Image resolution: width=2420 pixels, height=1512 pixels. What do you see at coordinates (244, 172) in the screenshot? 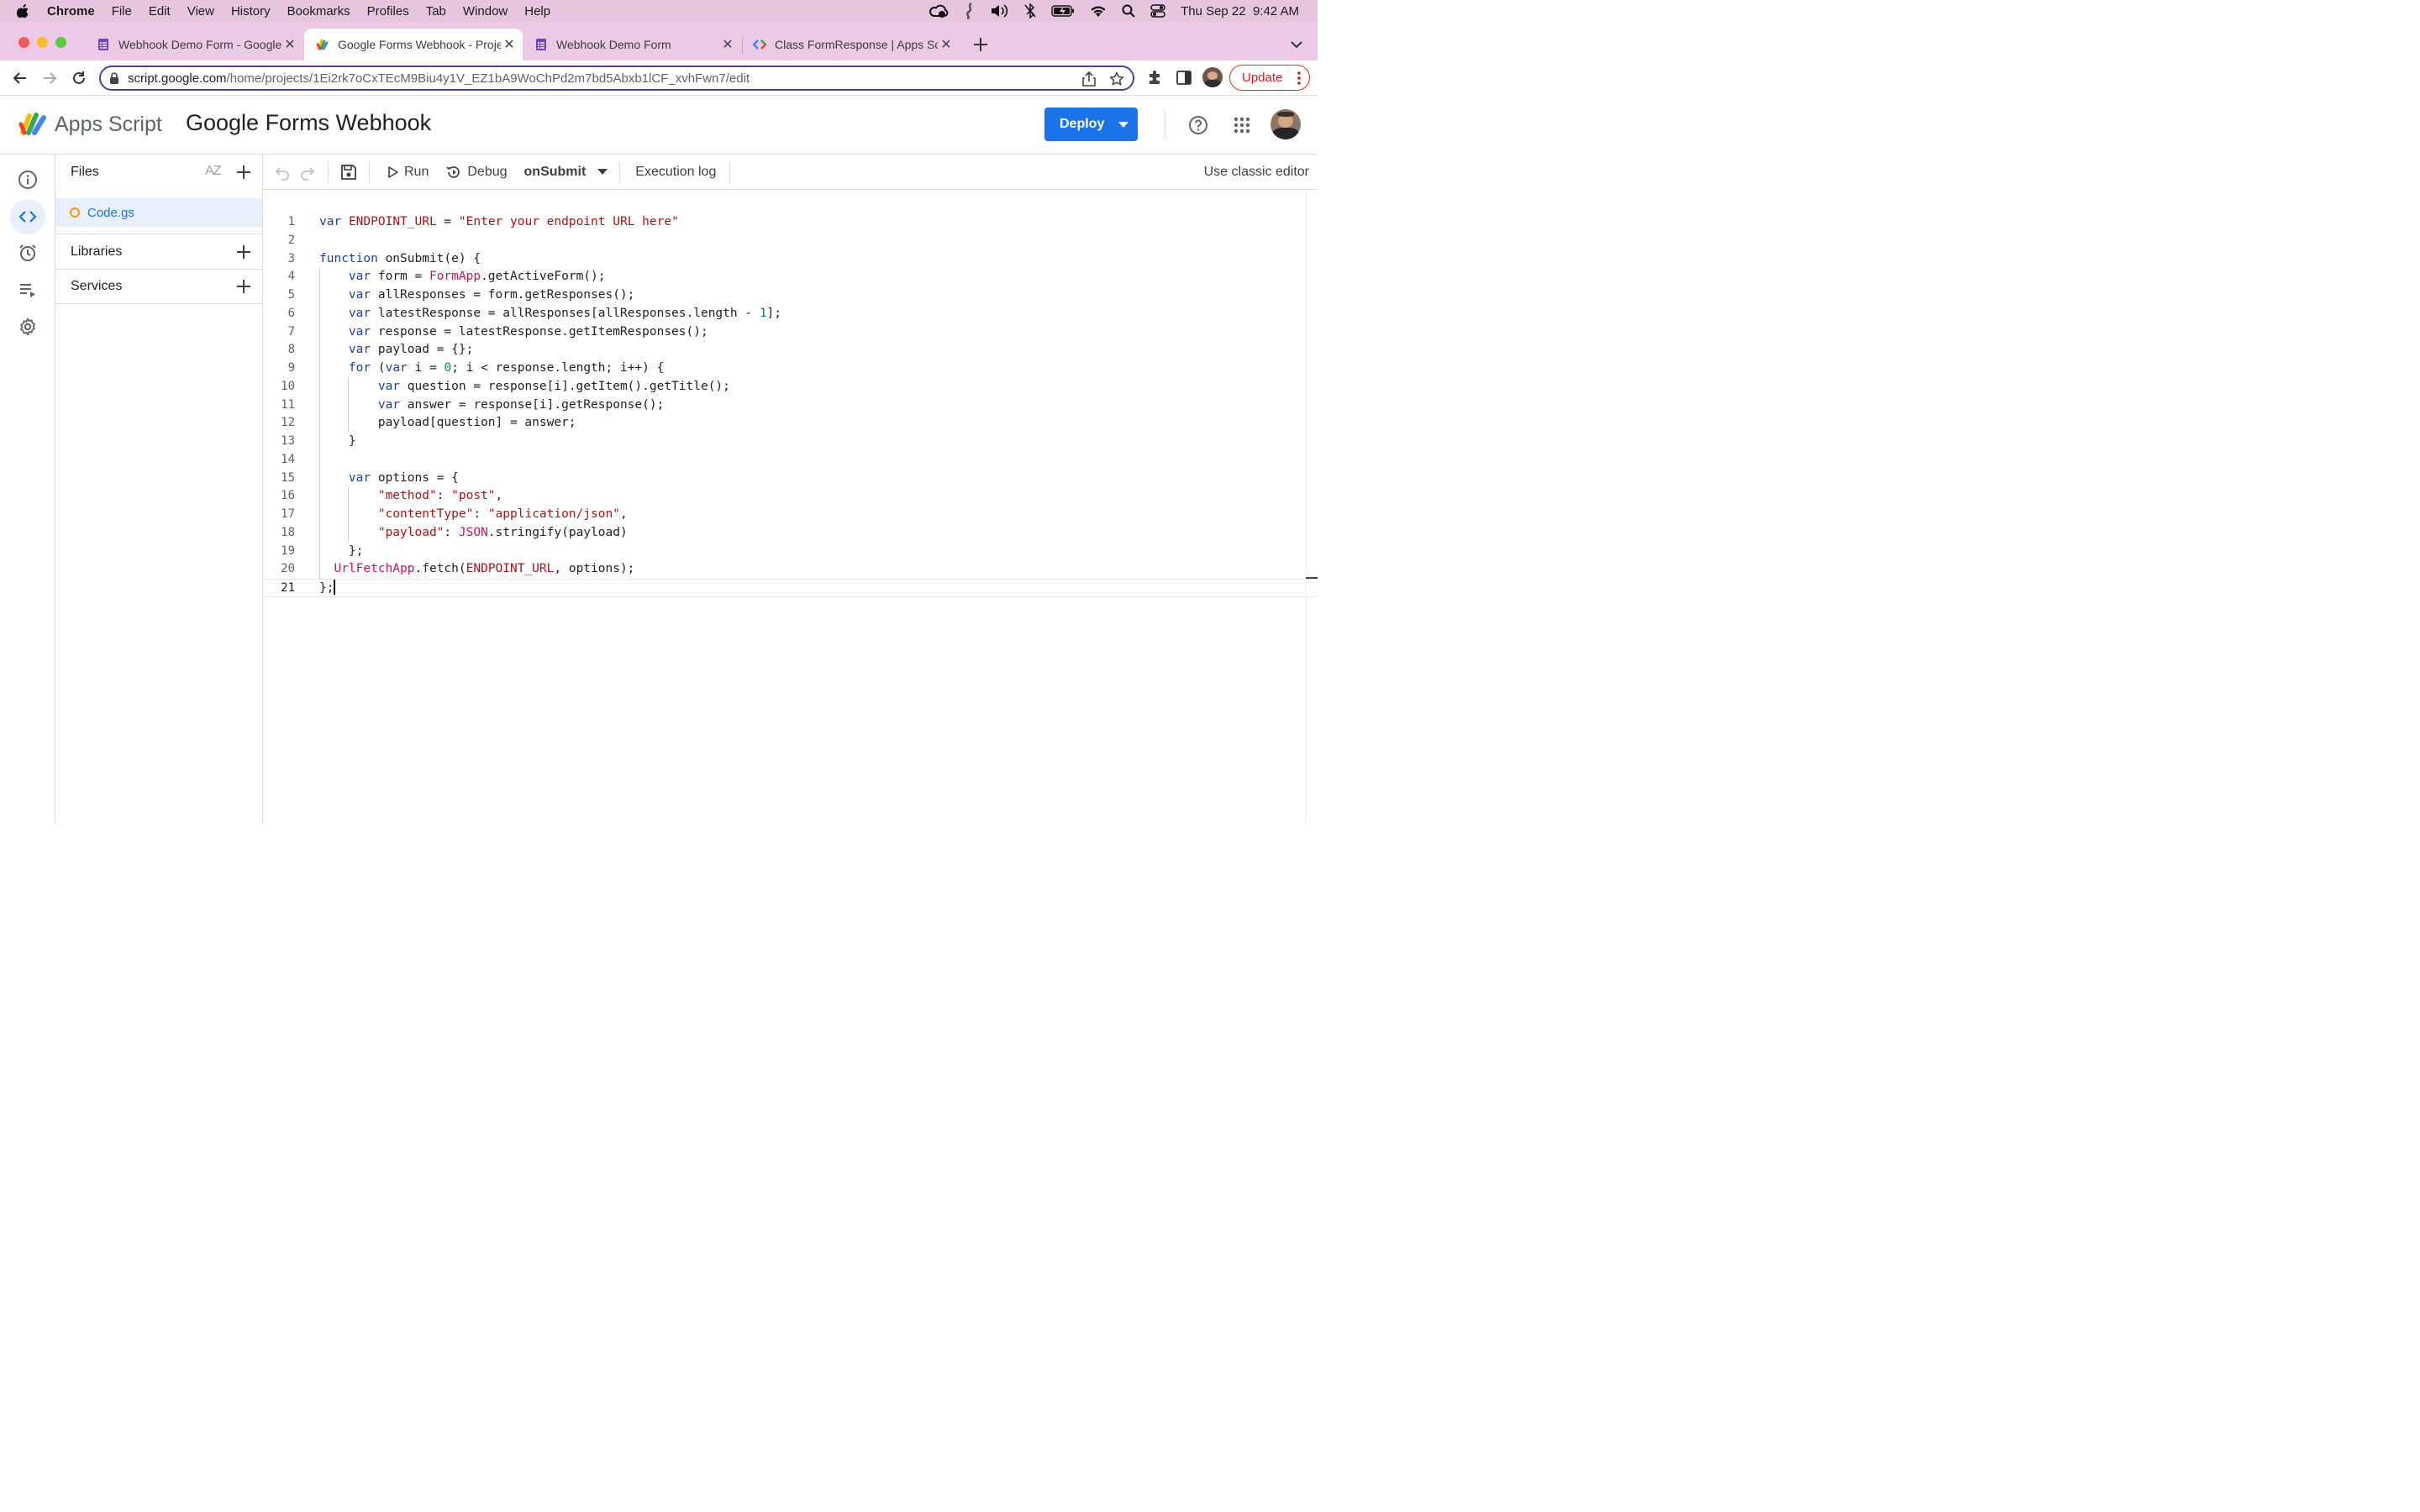
I see `add-file-plus-icon` at bounding box center [244, 172].